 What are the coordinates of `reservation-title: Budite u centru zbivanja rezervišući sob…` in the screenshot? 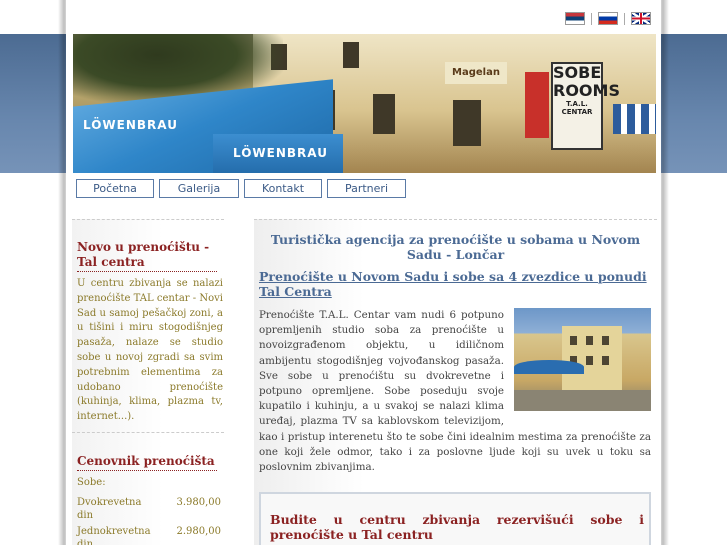 It's located at (457, 527).